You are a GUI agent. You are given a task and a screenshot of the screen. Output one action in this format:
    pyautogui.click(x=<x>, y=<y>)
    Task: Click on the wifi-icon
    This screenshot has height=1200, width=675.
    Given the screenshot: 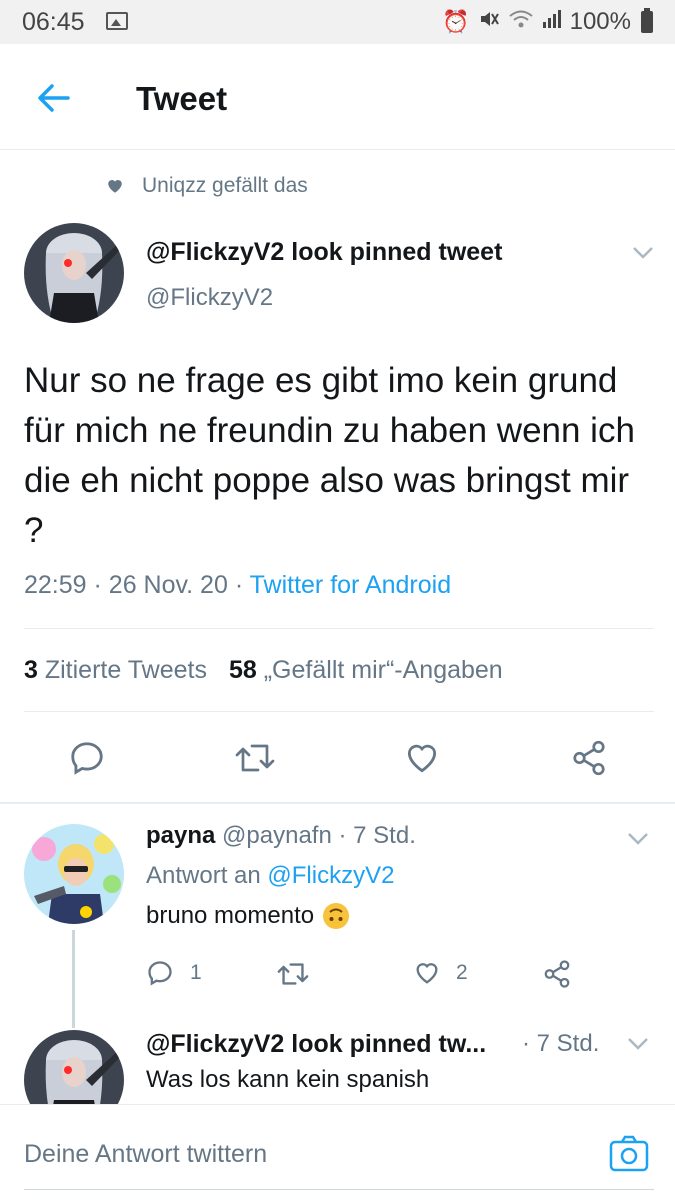 What is the action you would take?
    pyautogui.click(x=521, y=22)
    